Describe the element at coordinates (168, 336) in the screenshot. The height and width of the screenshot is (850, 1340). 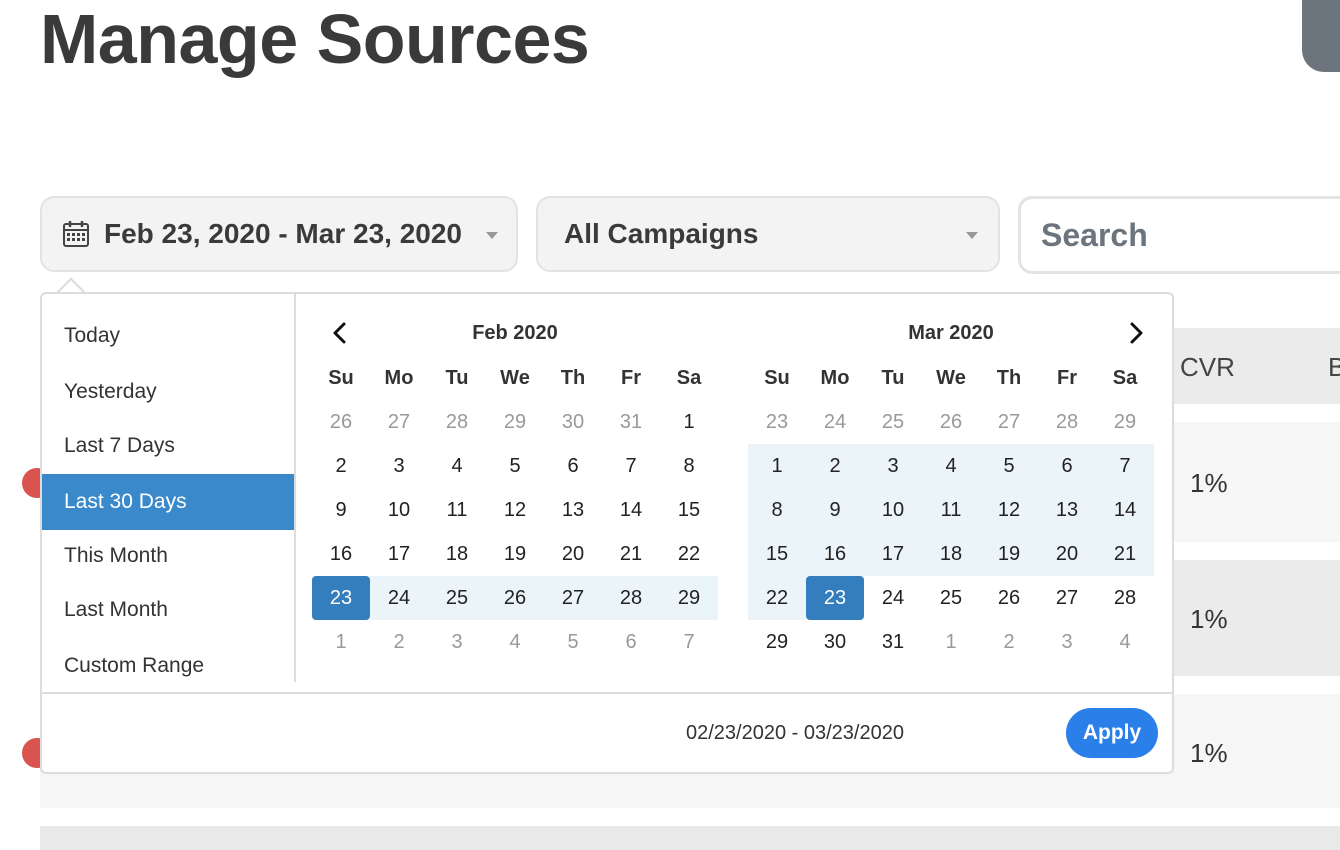
I see `range-today: Today` at that location.